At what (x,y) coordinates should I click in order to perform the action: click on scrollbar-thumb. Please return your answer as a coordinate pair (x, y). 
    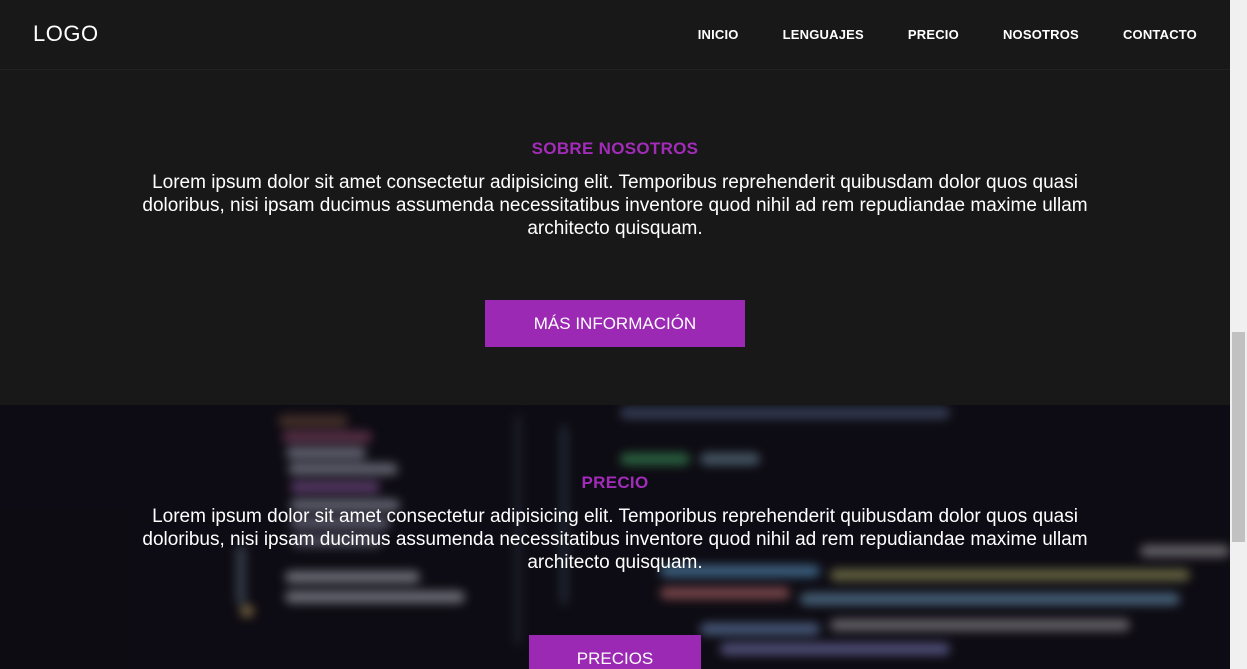
    Looking at the image, I should click on (1238, 437).